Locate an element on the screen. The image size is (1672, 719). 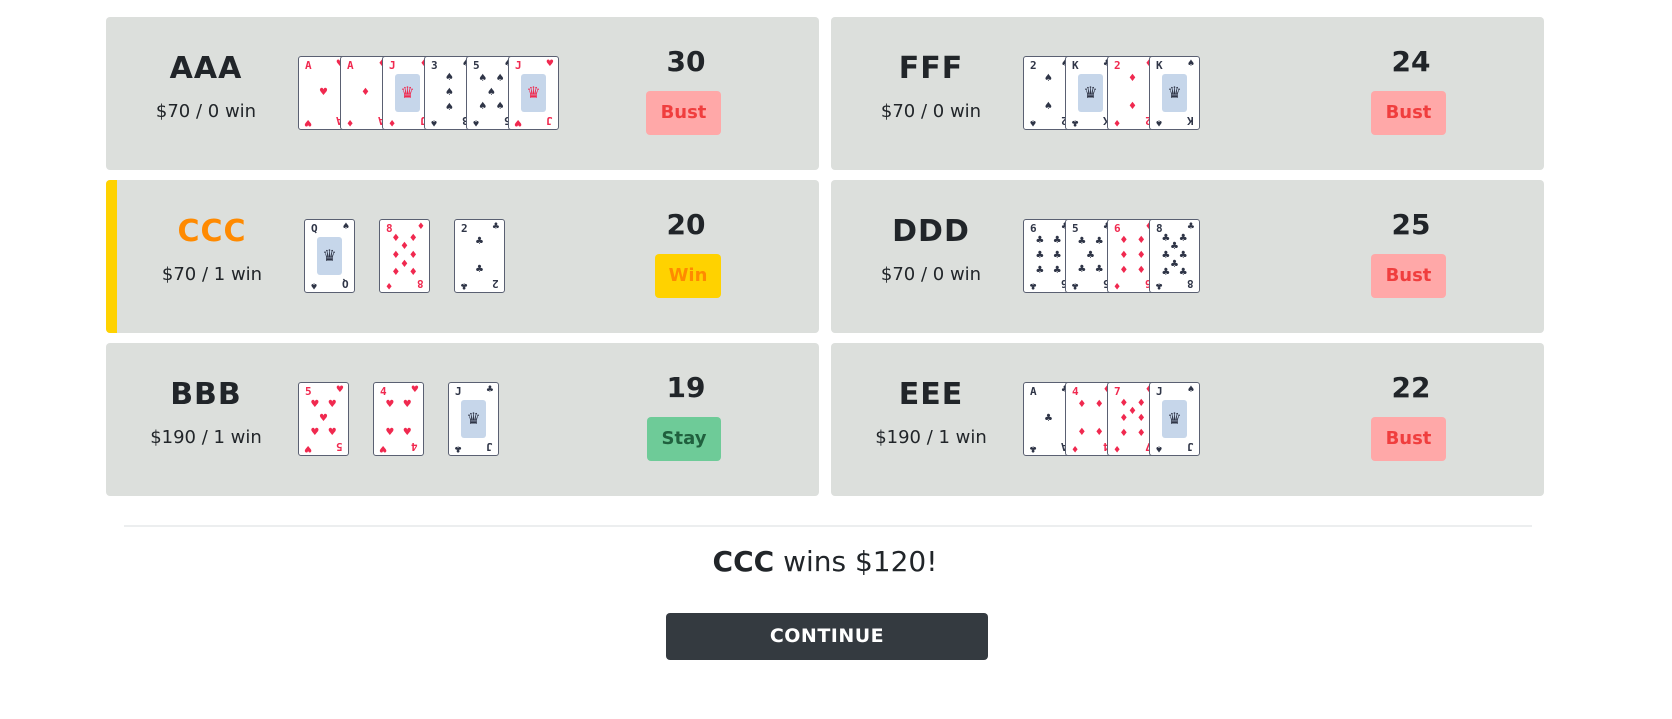
hand-score: 25 is located at coordinates (1411, 224).